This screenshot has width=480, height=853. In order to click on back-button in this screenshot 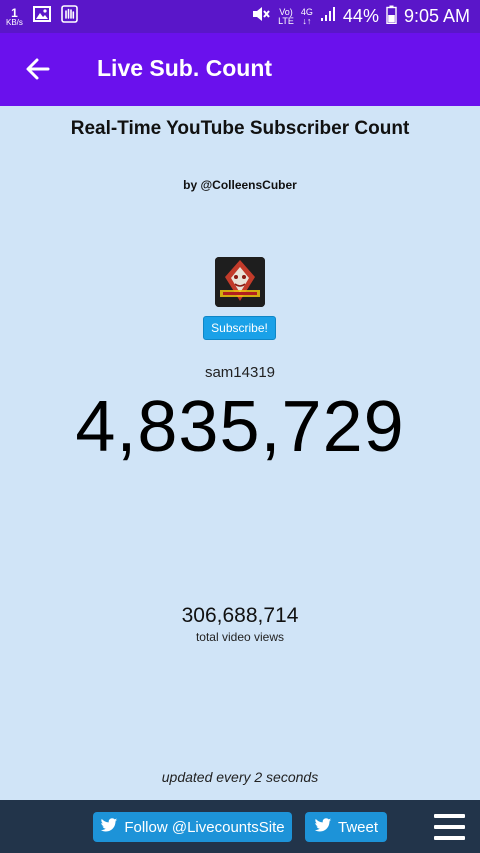, I will do `click(38, 69)`.